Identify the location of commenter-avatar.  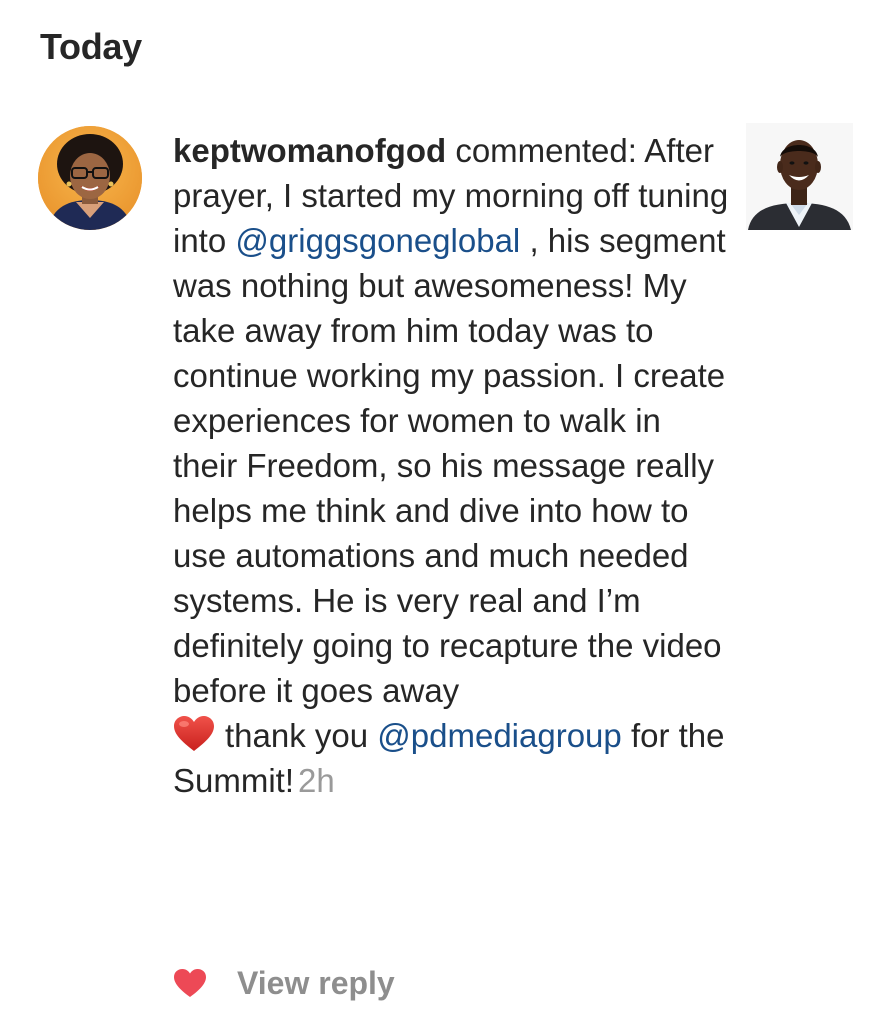
(90, 178).